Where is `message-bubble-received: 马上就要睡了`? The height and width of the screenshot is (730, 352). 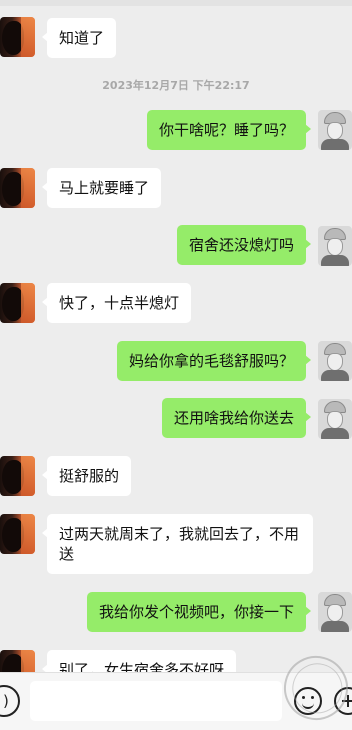 message-bubble-received: 马上就要睡了 is located at coordinates (101, 188).